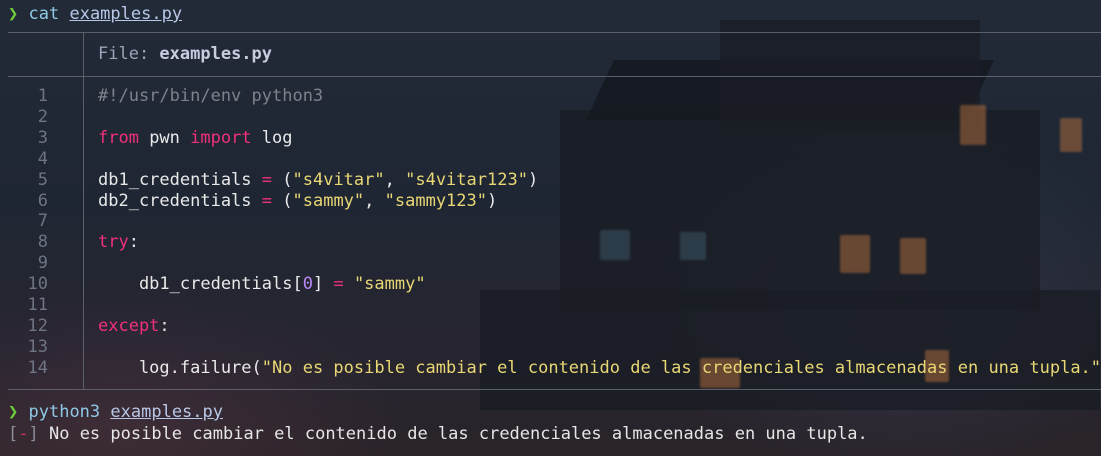 This screenshot has height=456, width=1101. Describe the element at coordinates (221, 137) in the screenshot. I see `code-token: import` at that location.